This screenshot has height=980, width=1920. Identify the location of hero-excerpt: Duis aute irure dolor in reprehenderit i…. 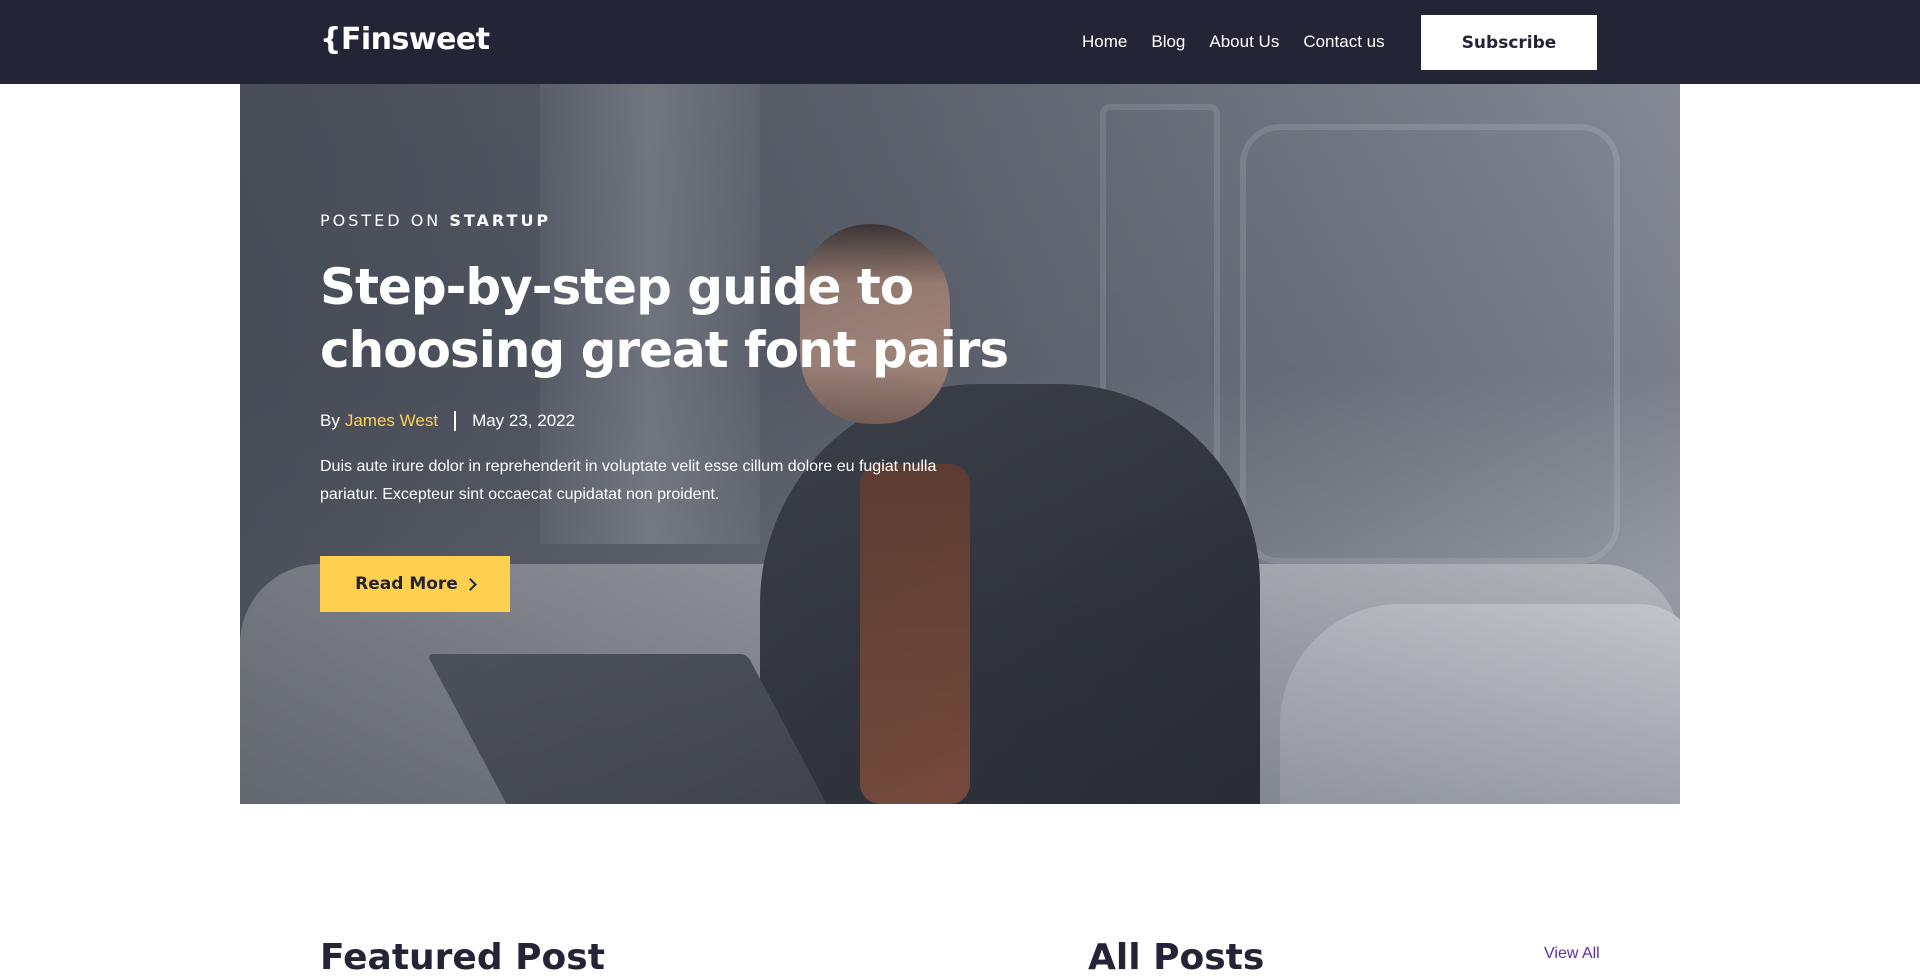
(628, 480).